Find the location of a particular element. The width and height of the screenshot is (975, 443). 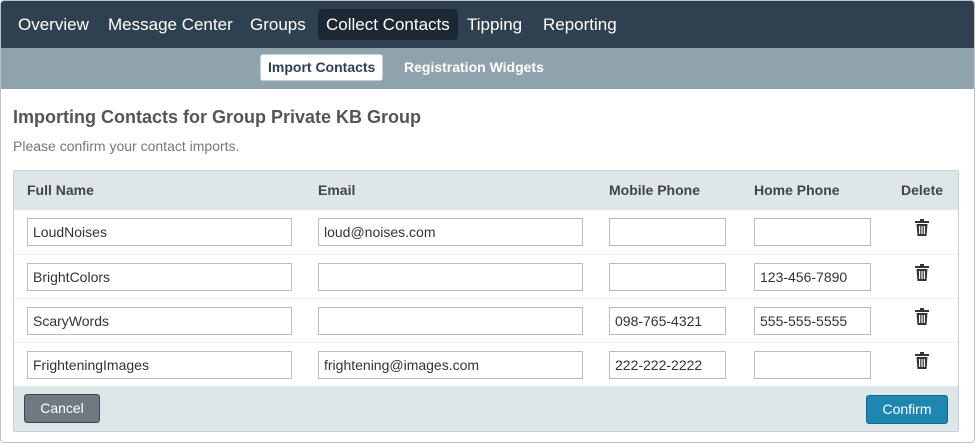

column-header-full-name: Full Name is located at coordinates (60, 190).